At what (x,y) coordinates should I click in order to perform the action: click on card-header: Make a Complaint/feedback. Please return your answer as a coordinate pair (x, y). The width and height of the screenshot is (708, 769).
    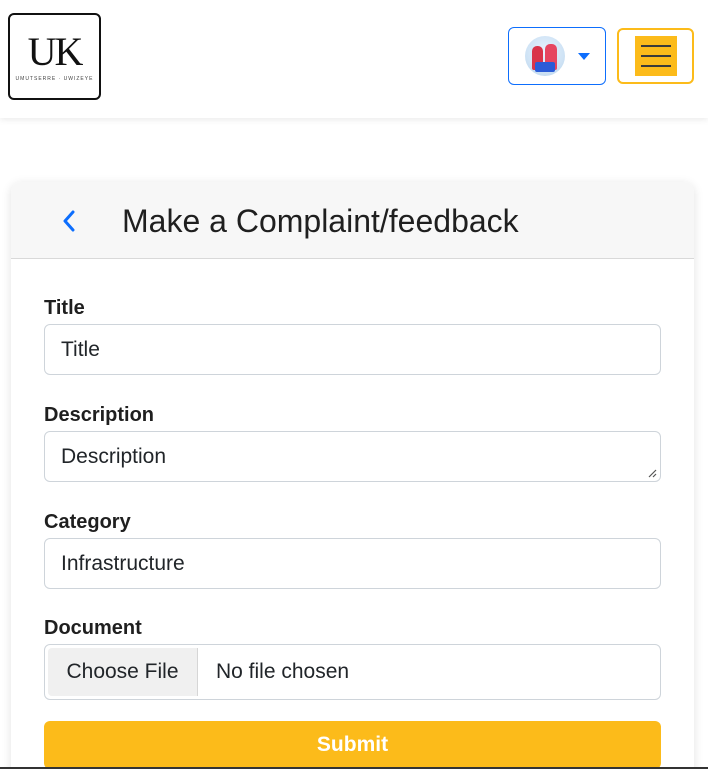
    Looking at the image, I should click on (352, 220).